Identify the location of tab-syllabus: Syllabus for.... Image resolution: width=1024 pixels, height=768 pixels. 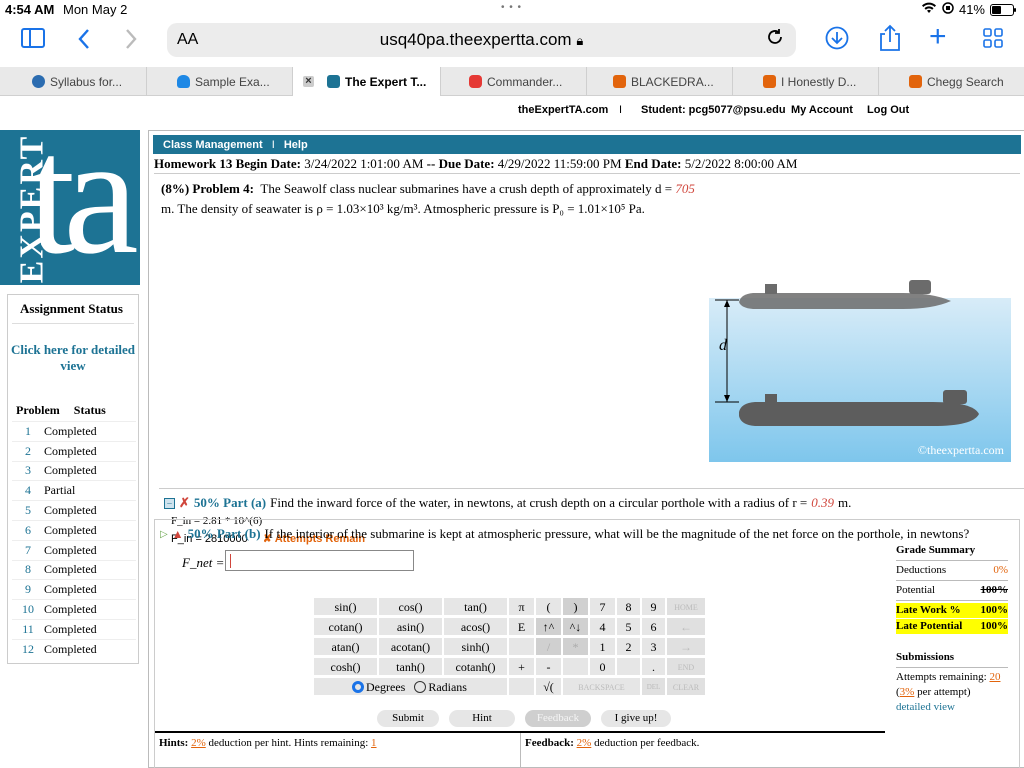
(73, 81).